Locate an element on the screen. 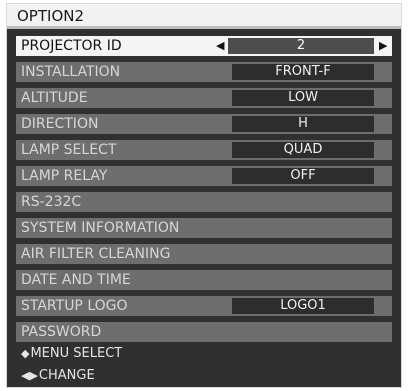  menu-item-value: LOGO1 is located at coordinates (303, 306).